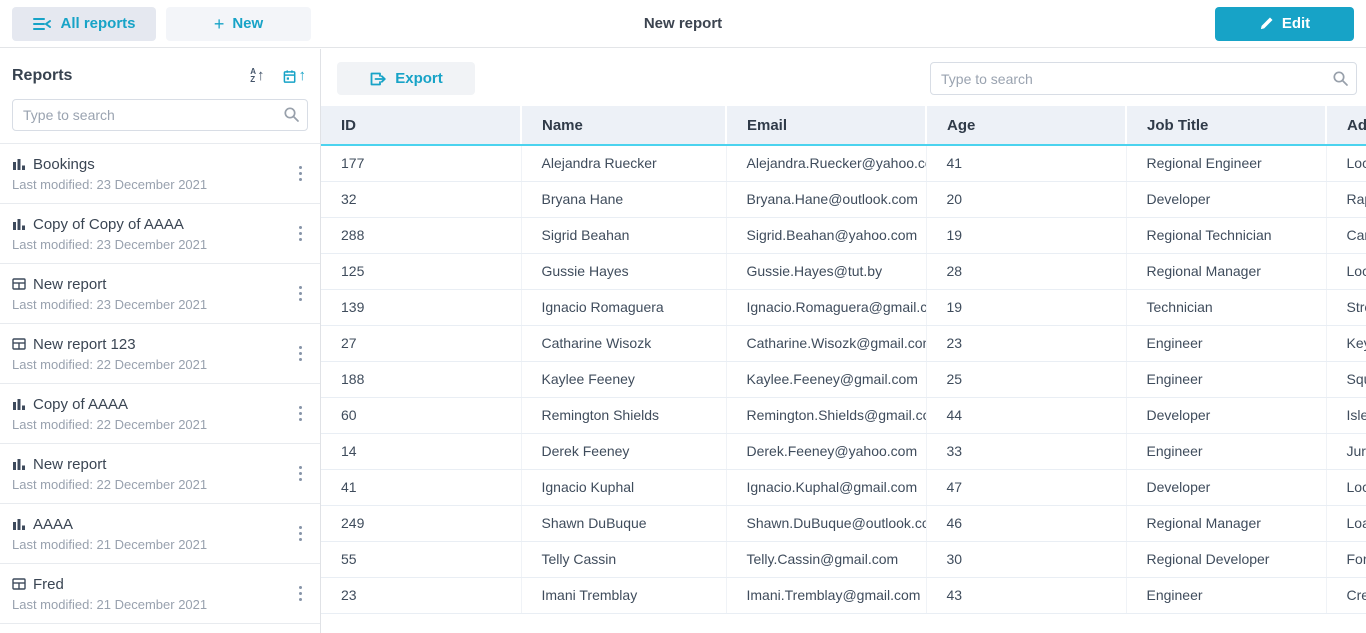  Describe the element at coordinates (110, 604) in the screenshot. I see `report-last-modified: Last modified: 21 December 2021` at that location.